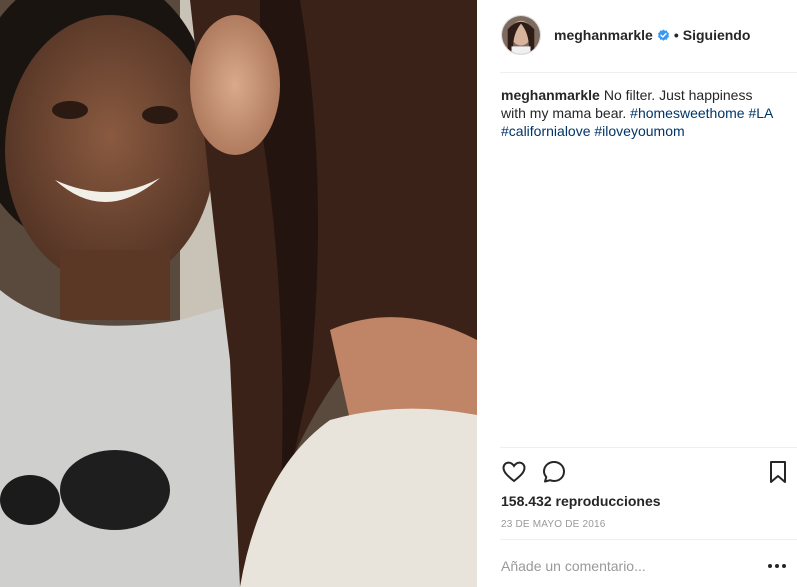 The image size is (797, 587). I want to click on avatar, so click(521, 35).